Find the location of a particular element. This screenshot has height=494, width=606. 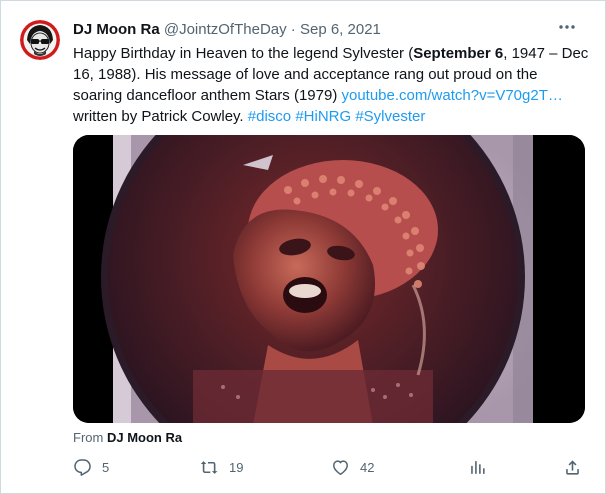

reply-button: 5 is located at coordinates (91, 467).